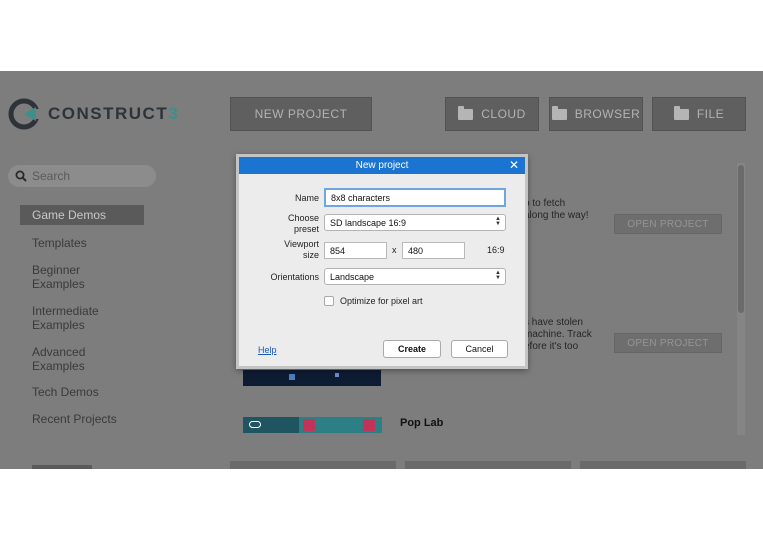  What do you see at coordinates (394, 250) in the screenshot?
I see `viewport-separator: x` at bounding box center [394, 250].